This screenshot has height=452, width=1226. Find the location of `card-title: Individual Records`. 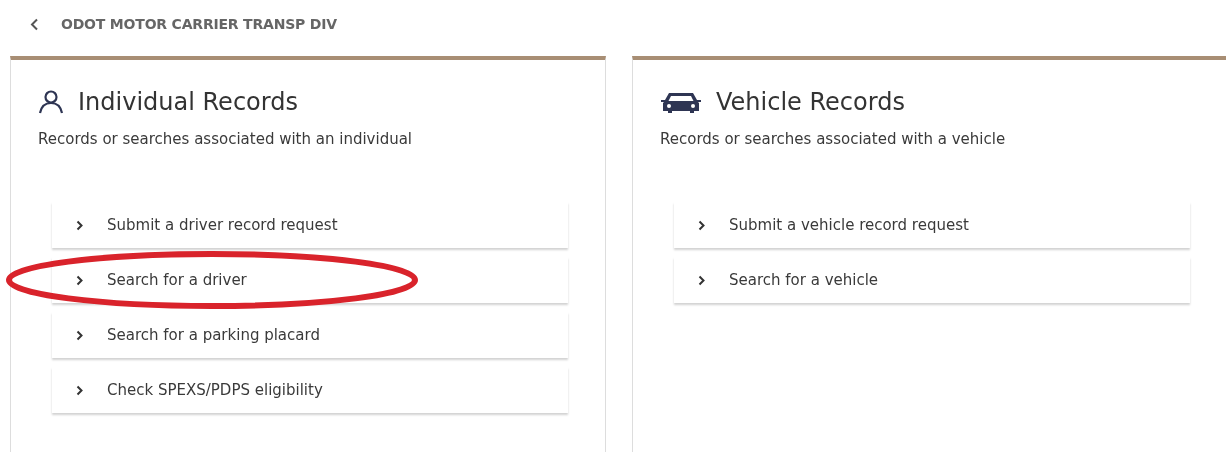

card-title: Individual Records is located at coordinates (188, 102).